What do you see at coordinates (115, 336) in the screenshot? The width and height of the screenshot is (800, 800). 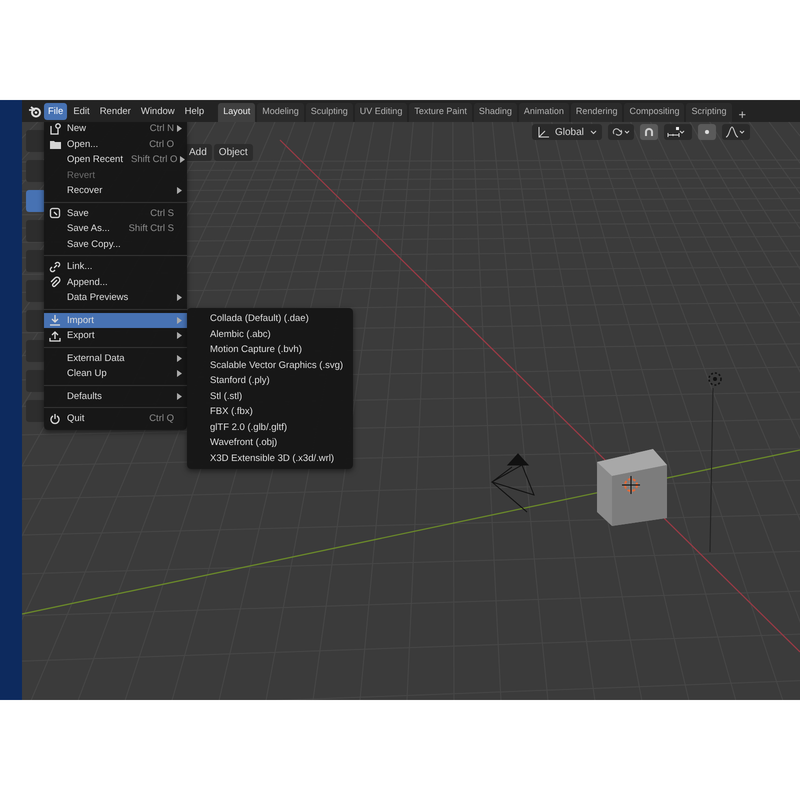 I see `menu-entry: Export` at bounding box center [115, 336].